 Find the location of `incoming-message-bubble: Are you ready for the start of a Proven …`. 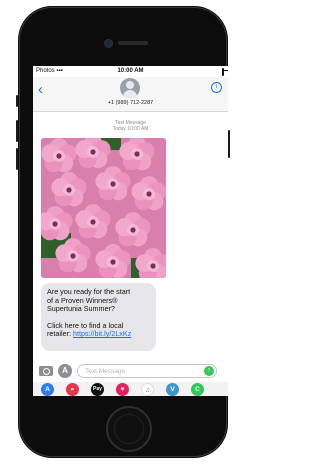

incoming-message-bubble: Are you ready for the start of a Proven … is located at coordinates (98, 317).